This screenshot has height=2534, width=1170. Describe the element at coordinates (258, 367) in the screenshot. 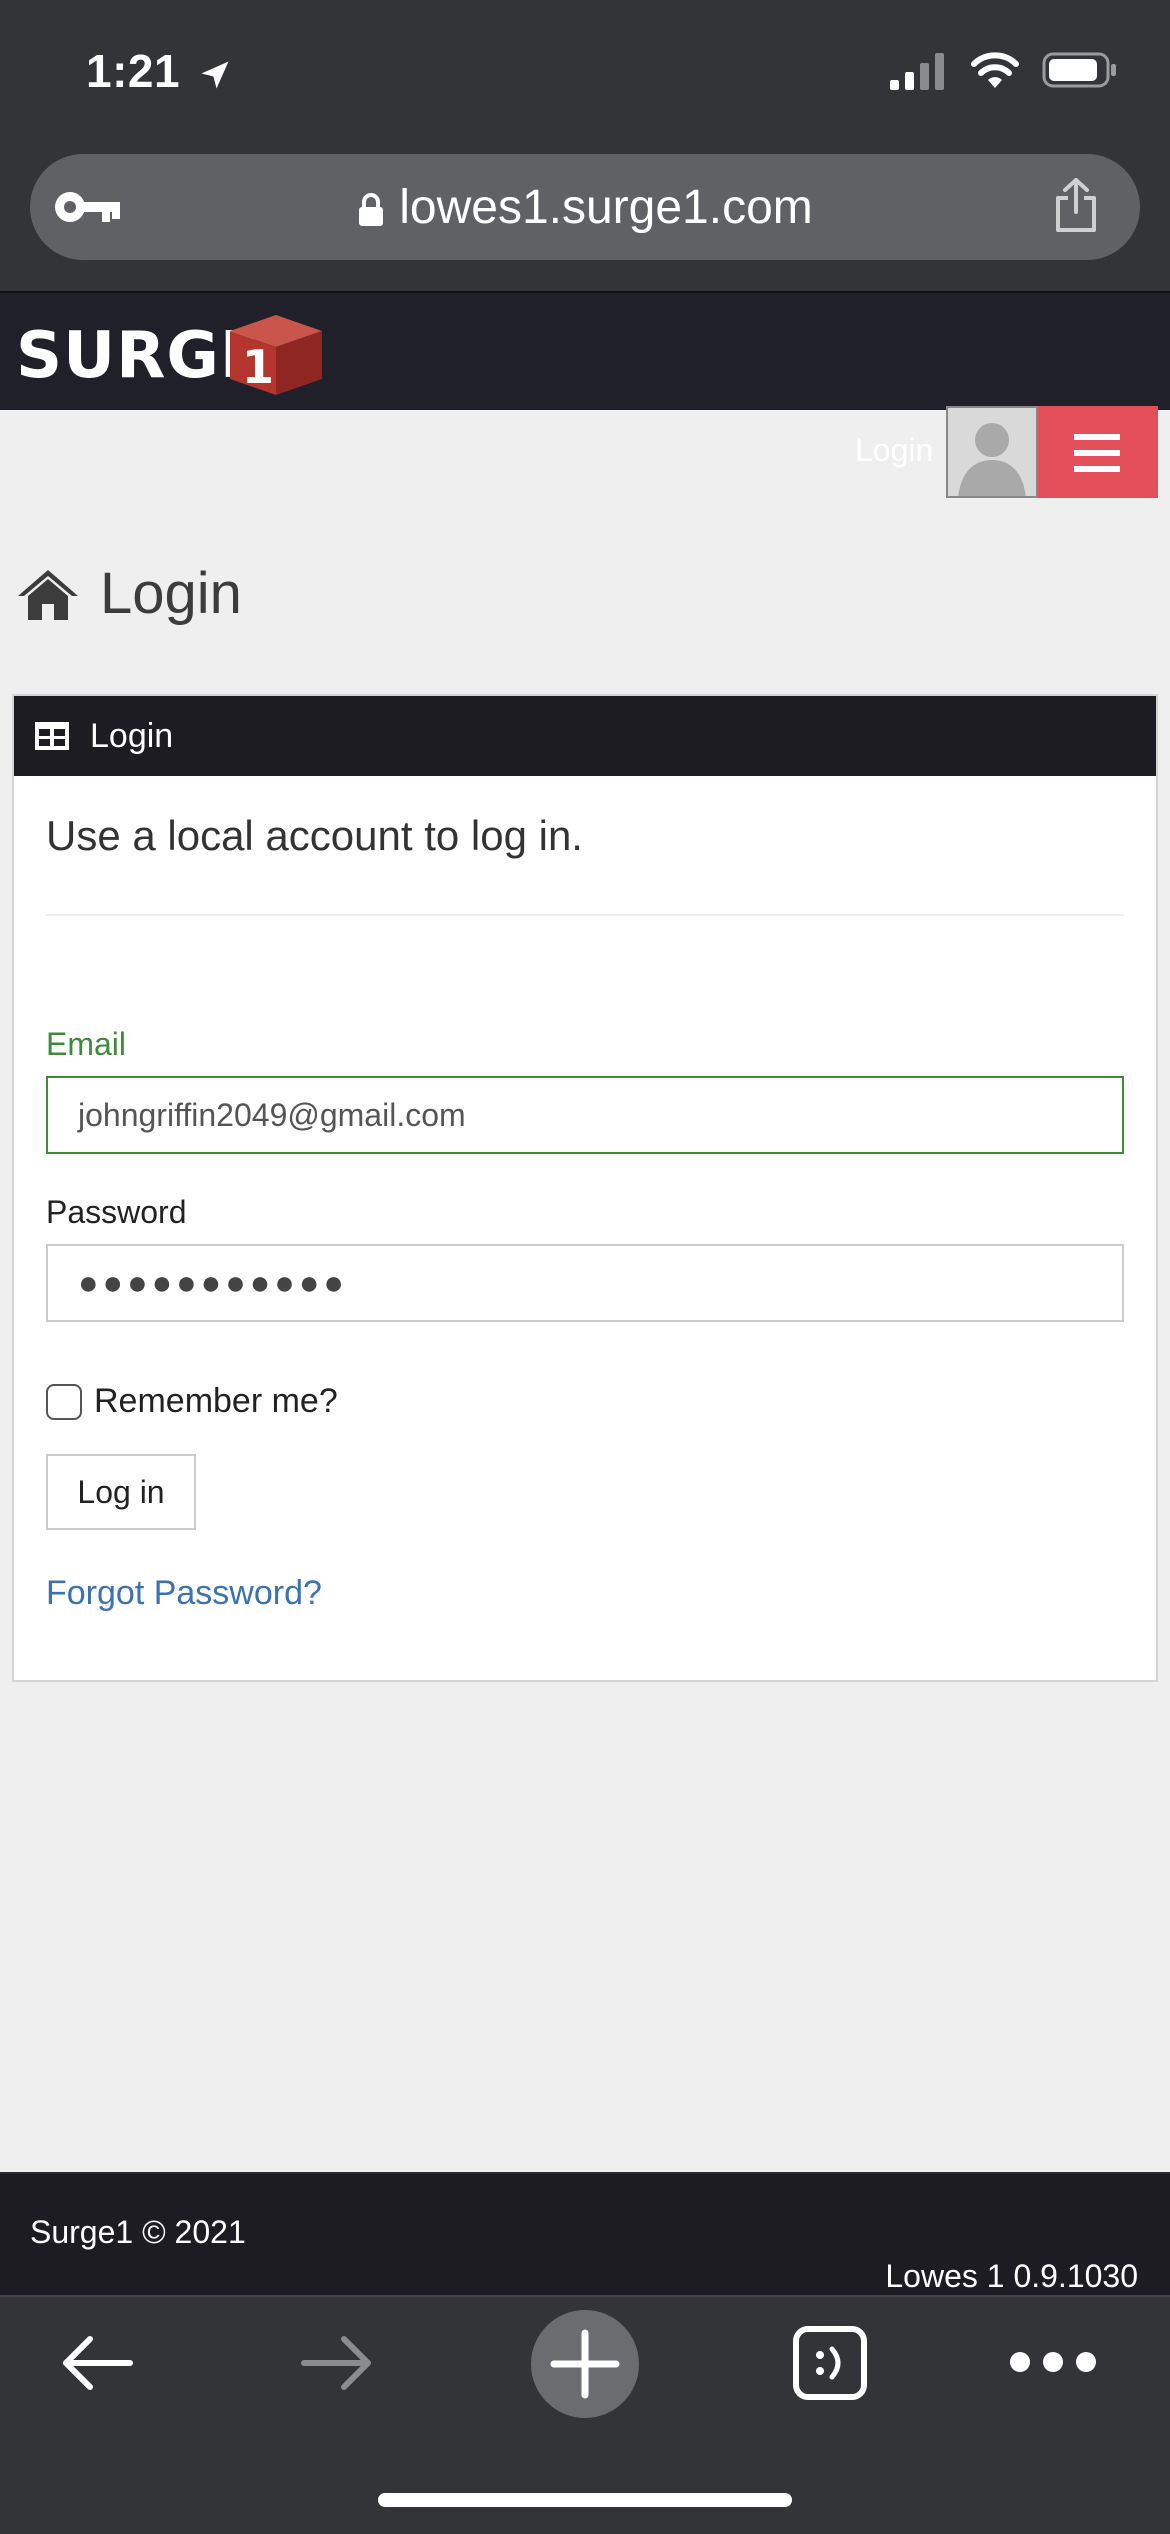

I see `logo-digit: 1` at that location.